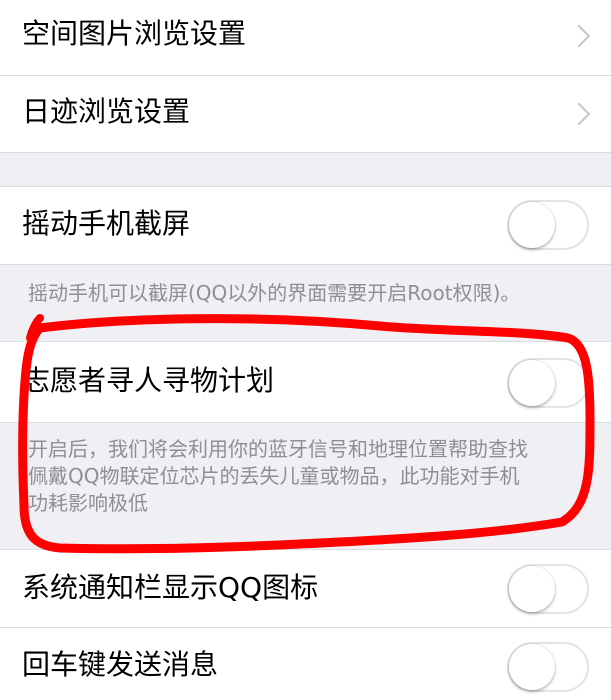 The width and height of the screenshot is (611, 700). I want to click on volunteer-search-description-line: 佩戴QQ物联定位芯片的丢失儿童或物品，此功能对手机, so click(274, 476).